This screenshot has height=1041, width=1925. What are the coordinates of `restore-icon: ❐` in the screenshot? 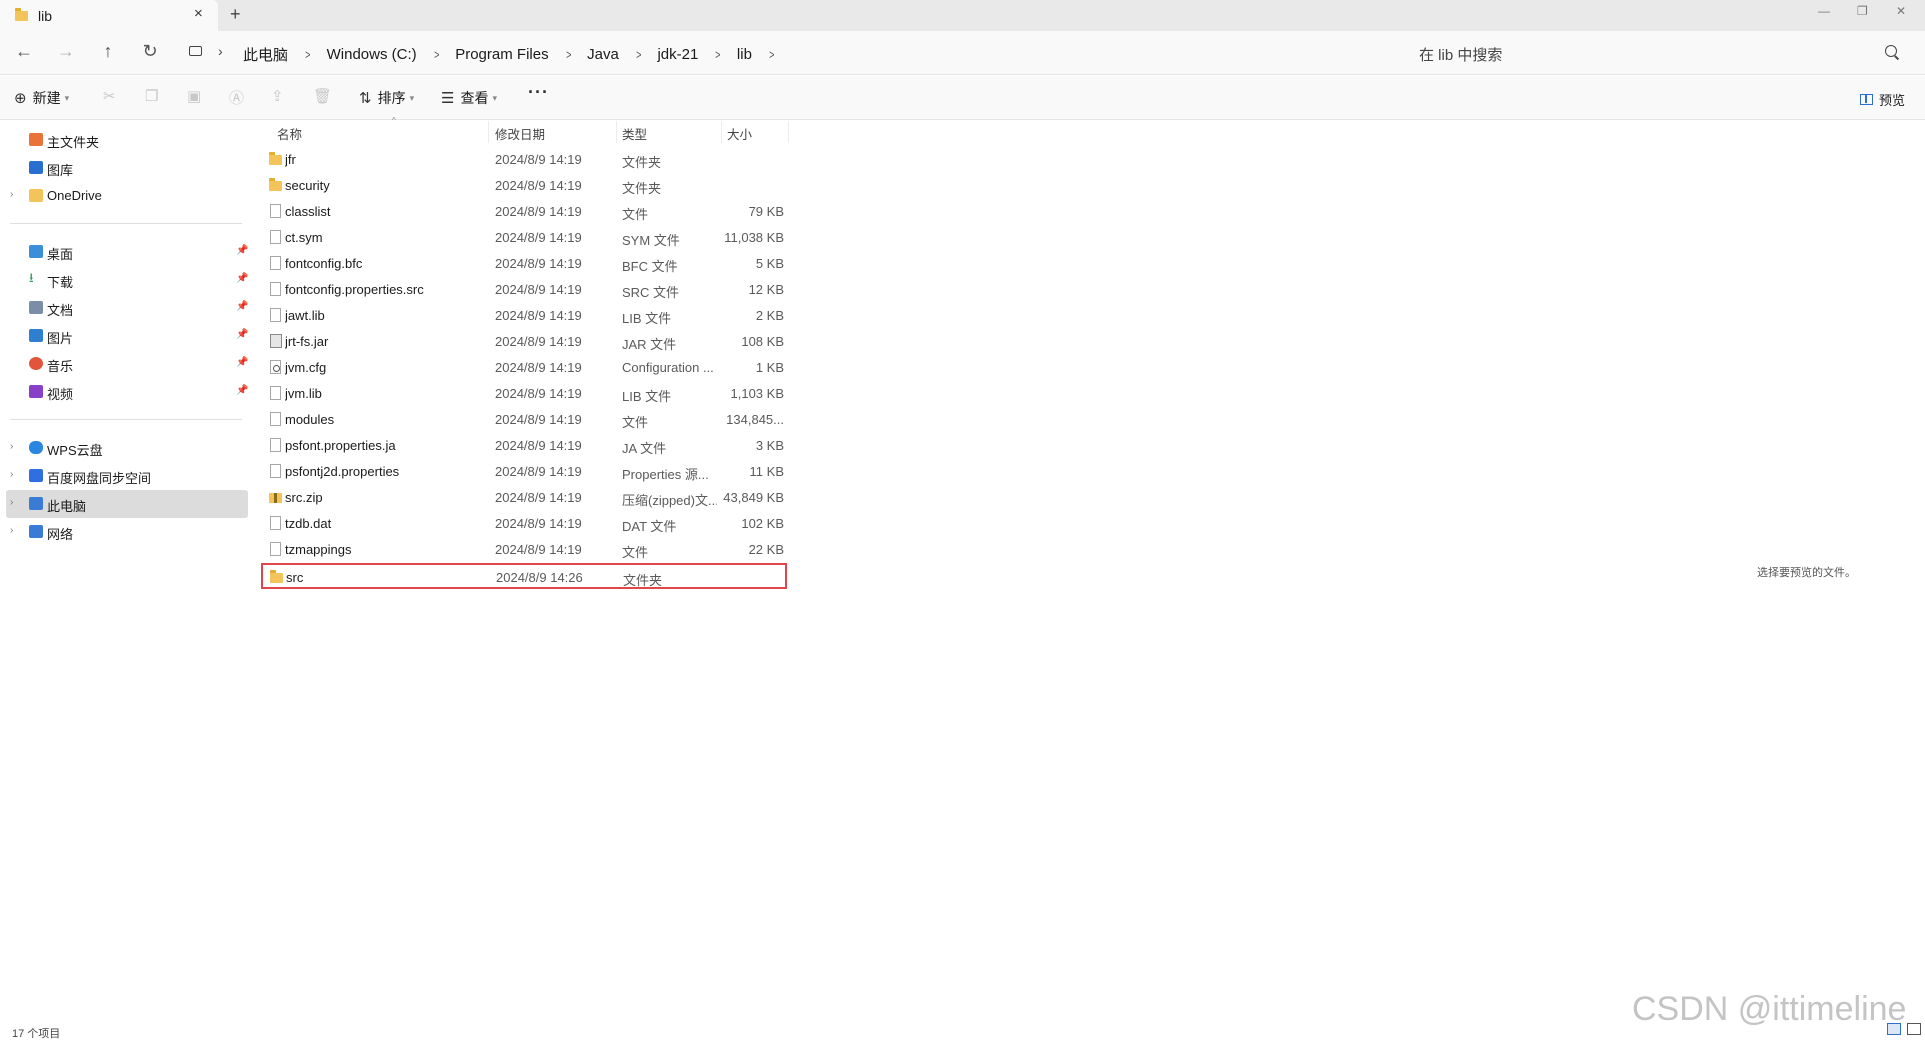 It's located at (1862, 11).